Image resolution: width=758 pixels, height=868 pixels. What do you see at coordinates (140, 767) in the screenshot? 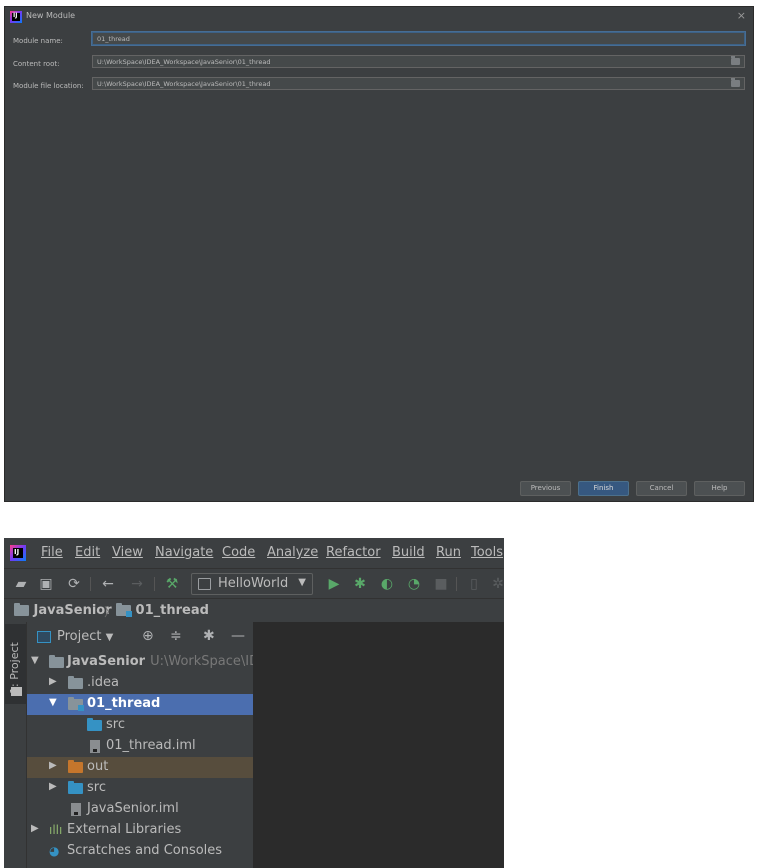
I see `tree-item-out: ▶ out` at bounding box center [140, 767].